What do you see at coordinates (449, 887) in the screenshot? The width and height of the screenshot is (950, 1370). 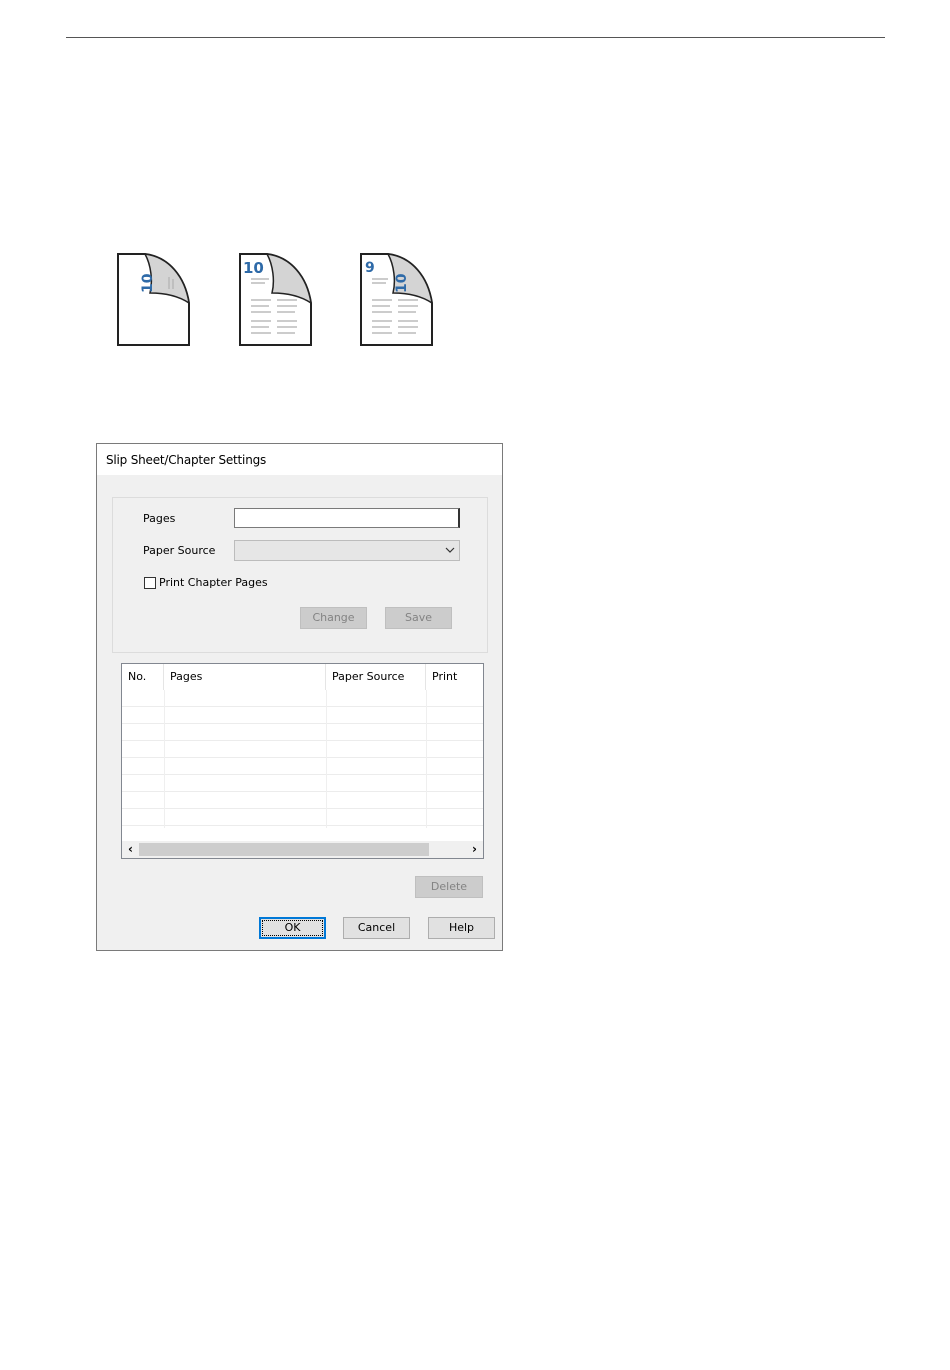 I see `delete-button: Delete` at bounding box center [449, 887].